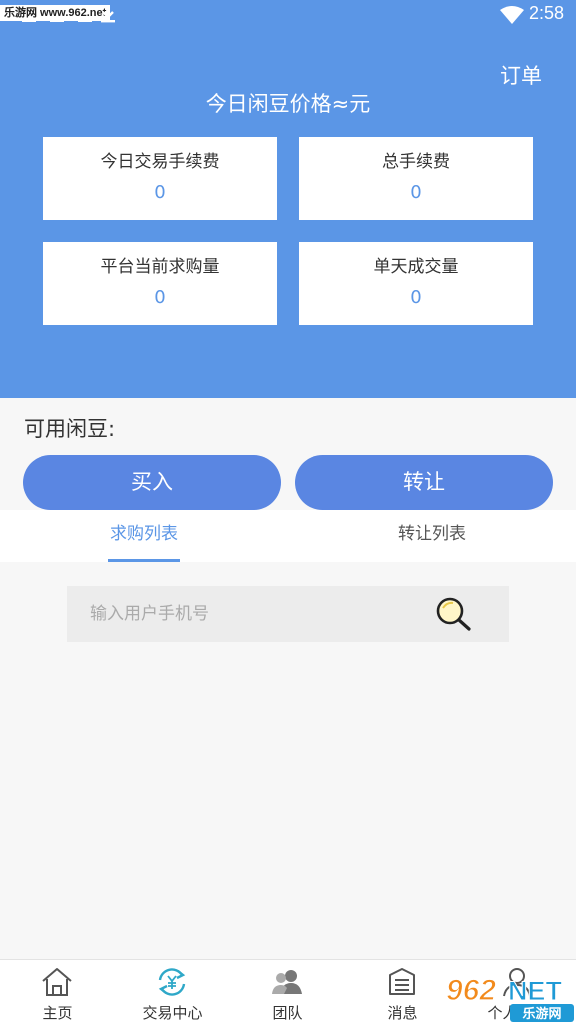 This screenshot has height=1024, width=576. I want to click on nav-home: 主页, so click(57, 992).